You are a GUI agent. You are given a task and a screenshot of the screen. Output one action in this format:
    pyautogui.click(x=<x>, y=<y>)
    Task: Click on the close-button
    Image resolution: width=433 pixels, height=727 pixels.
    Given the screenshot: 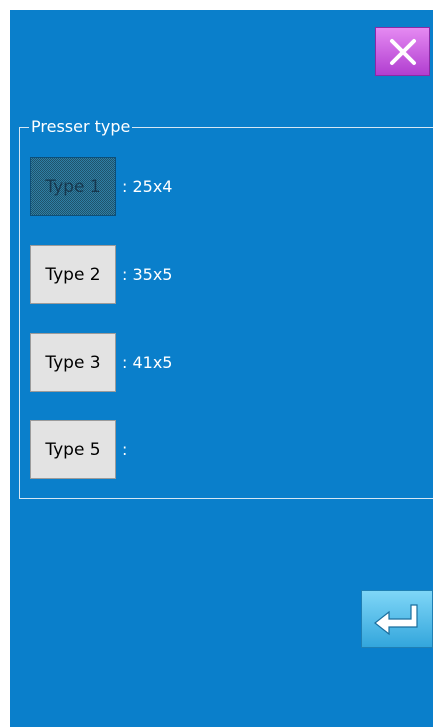 What is the action you would take?
    pyautogui.click(x=402, y=51)
    